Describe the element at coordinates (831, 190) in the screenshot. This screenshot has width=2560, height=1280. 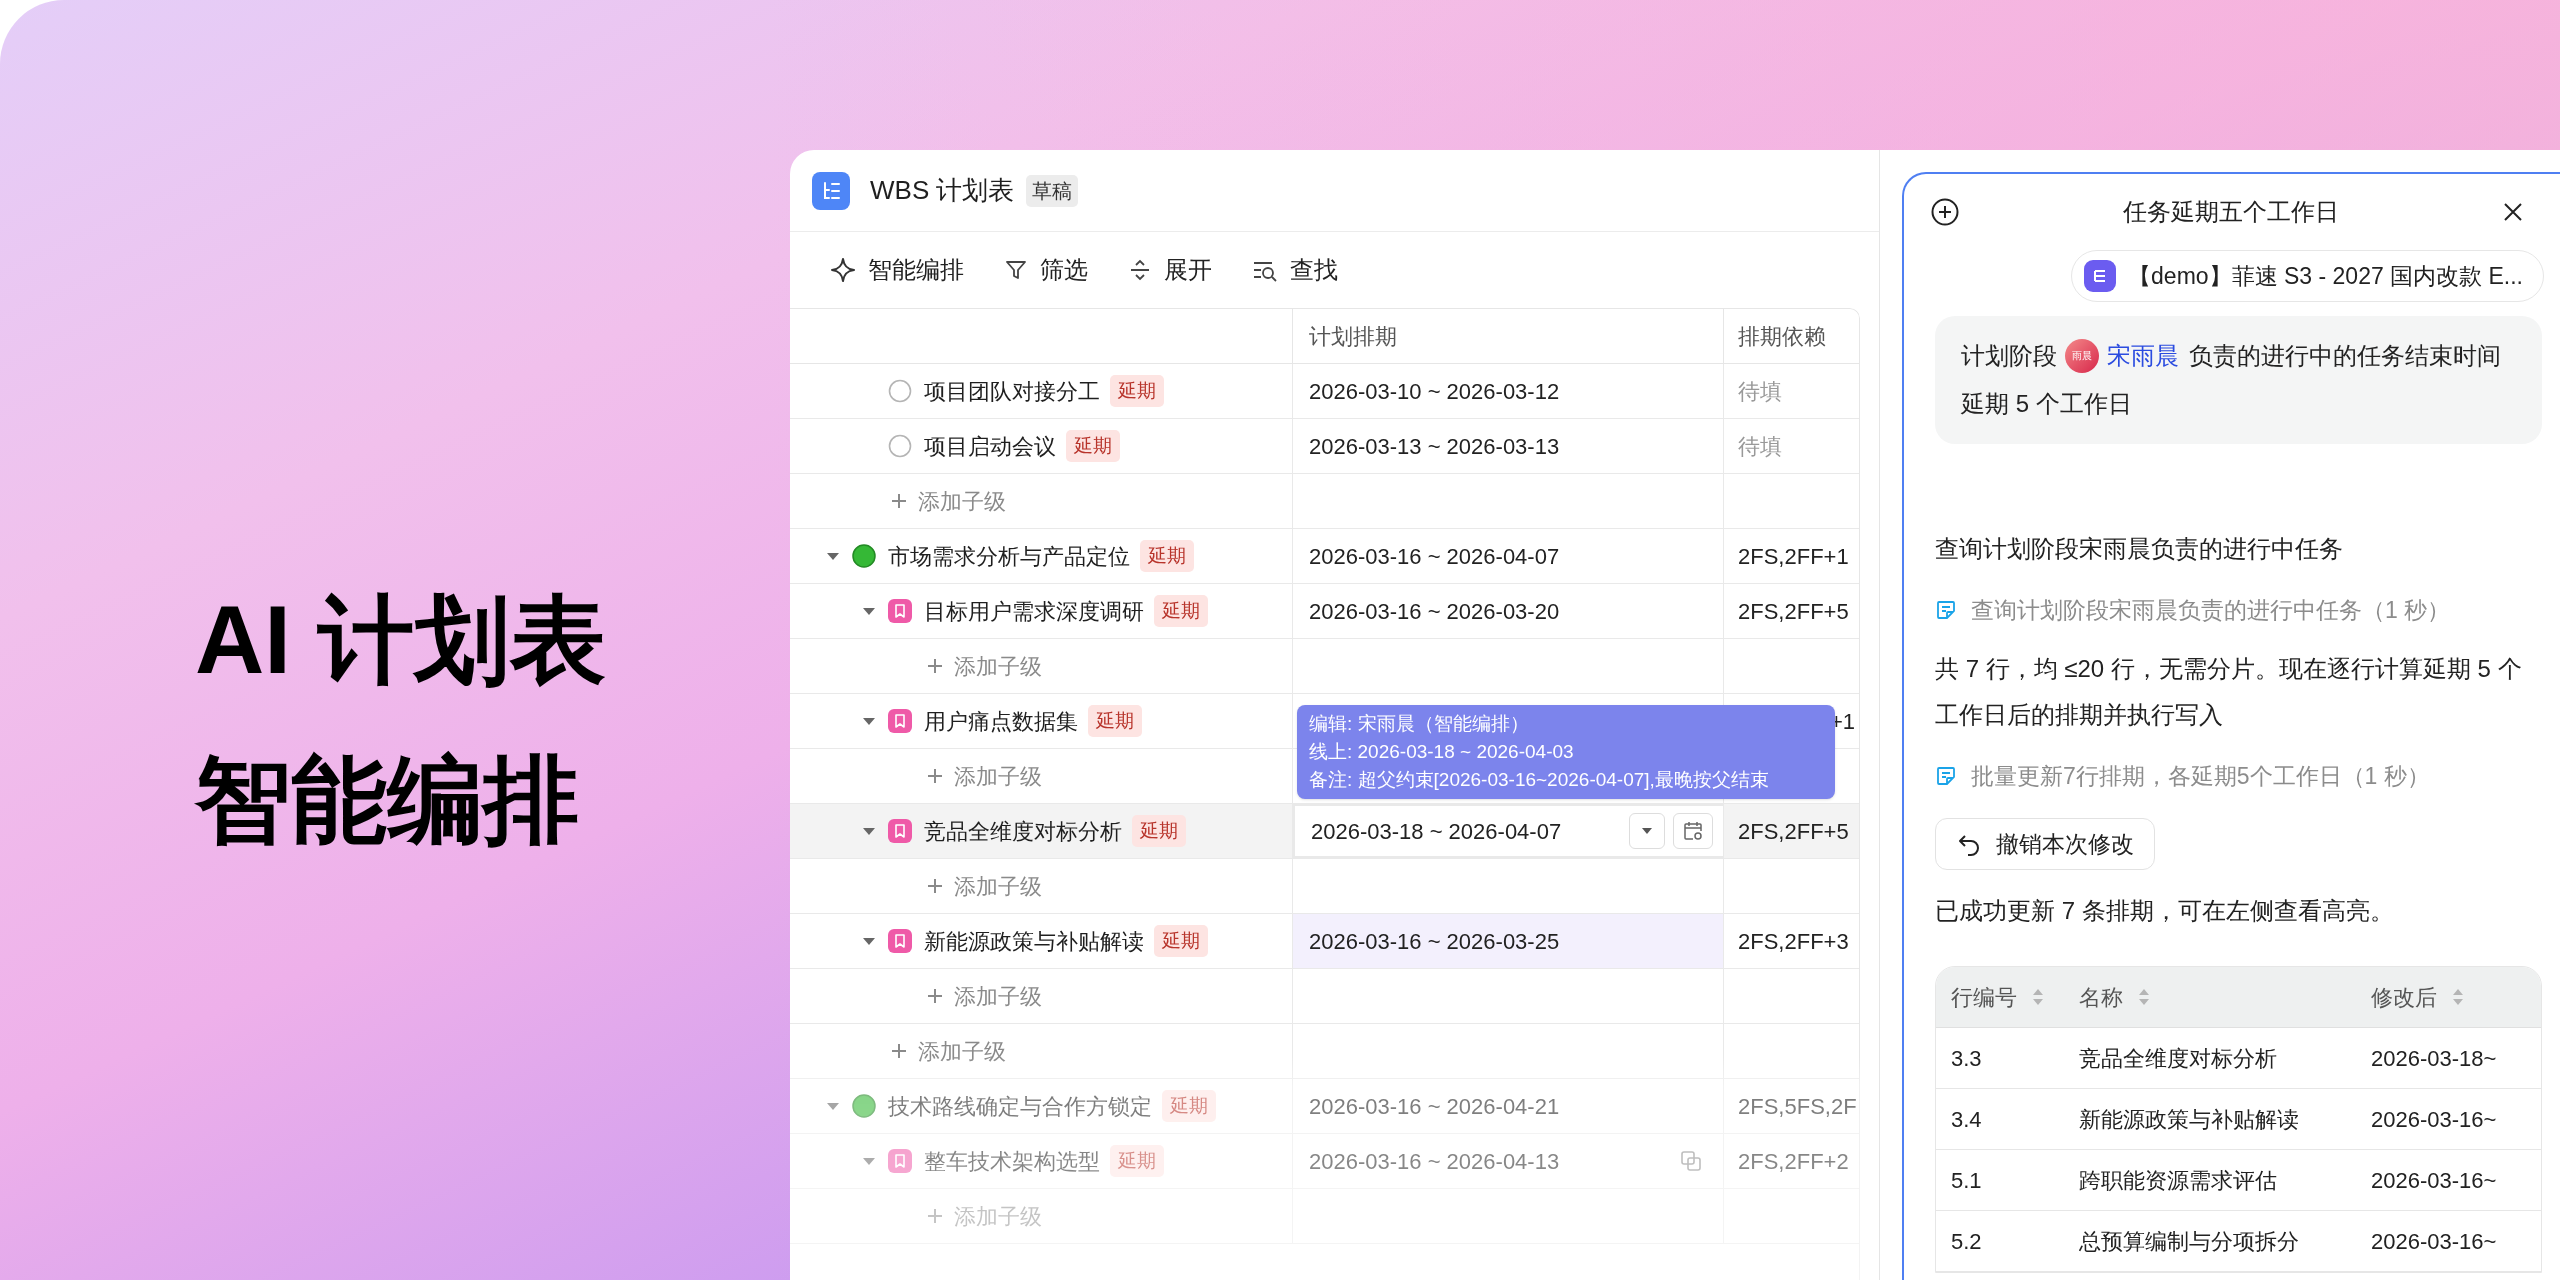
I see `sheet-icon` at that location.